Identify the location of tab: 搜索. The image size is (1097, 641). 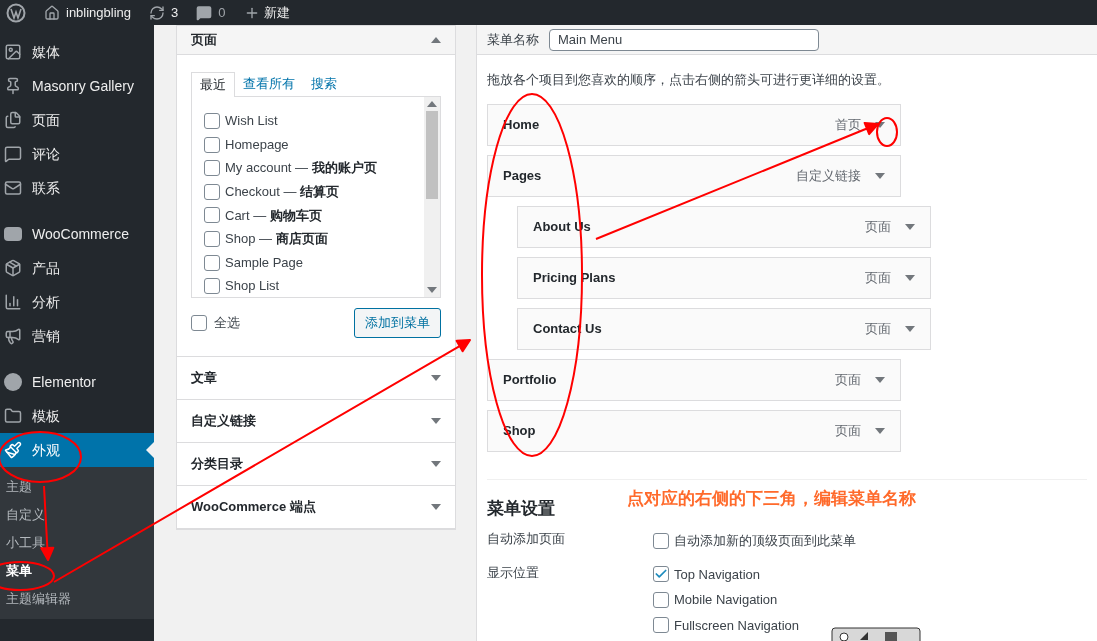
(324, 83).